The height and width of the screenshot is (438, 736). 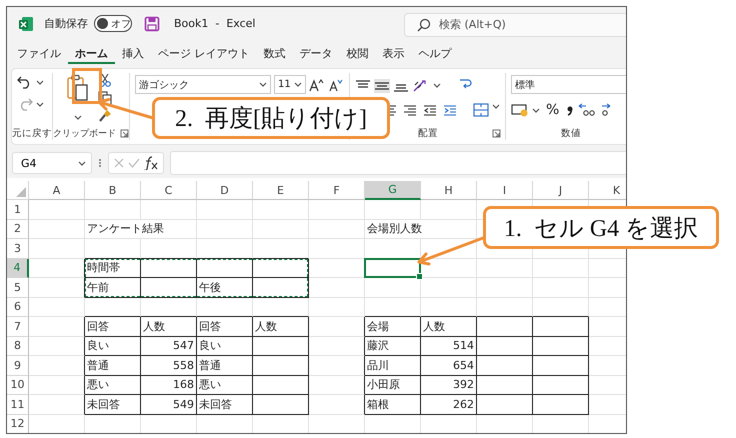 I want to click on number-format-dropdown: 標準, so click(x=568, y=84).